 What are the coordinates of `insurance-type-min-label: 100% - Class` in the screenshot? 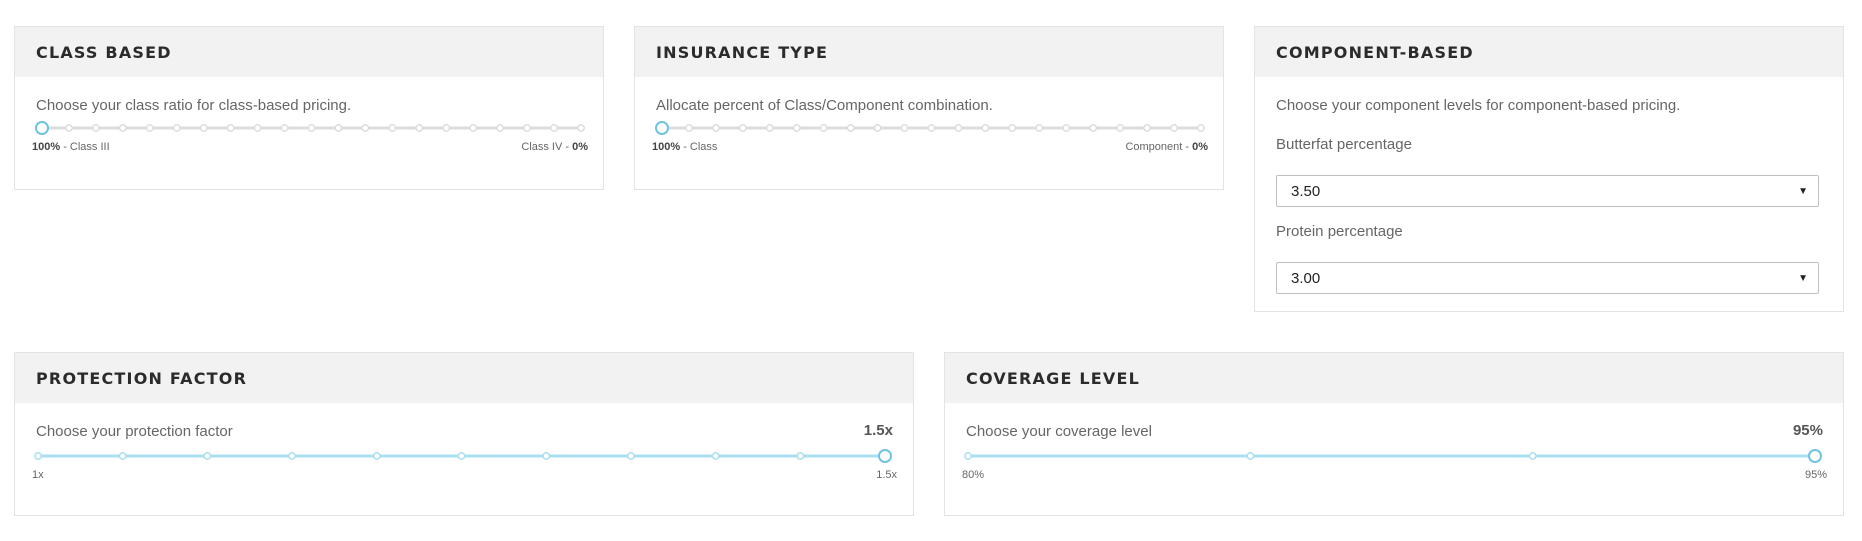 It's located at (685, 147).